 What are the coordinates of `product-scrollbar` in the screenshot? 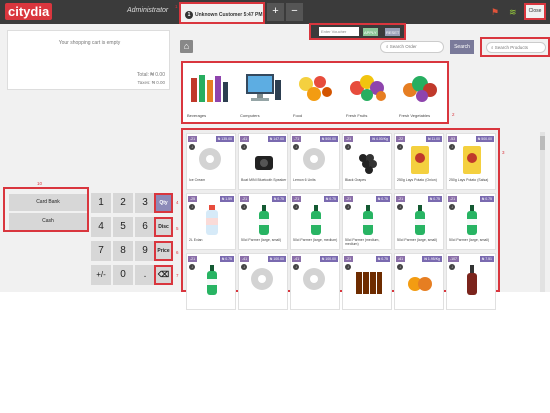 It's located at (542, 212).